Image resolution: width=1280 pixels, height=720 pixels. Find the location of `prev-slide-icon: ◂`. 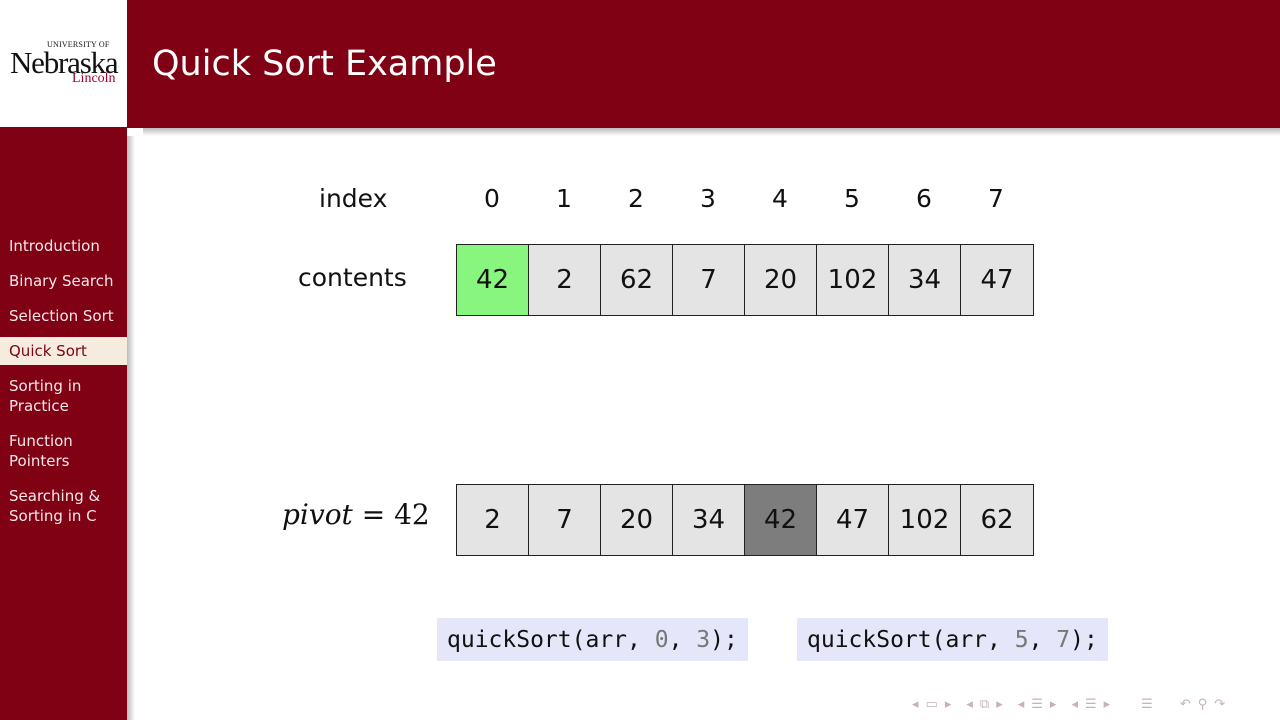

prev-slide-icon: ◂ is located at coordinates (1074, 704).